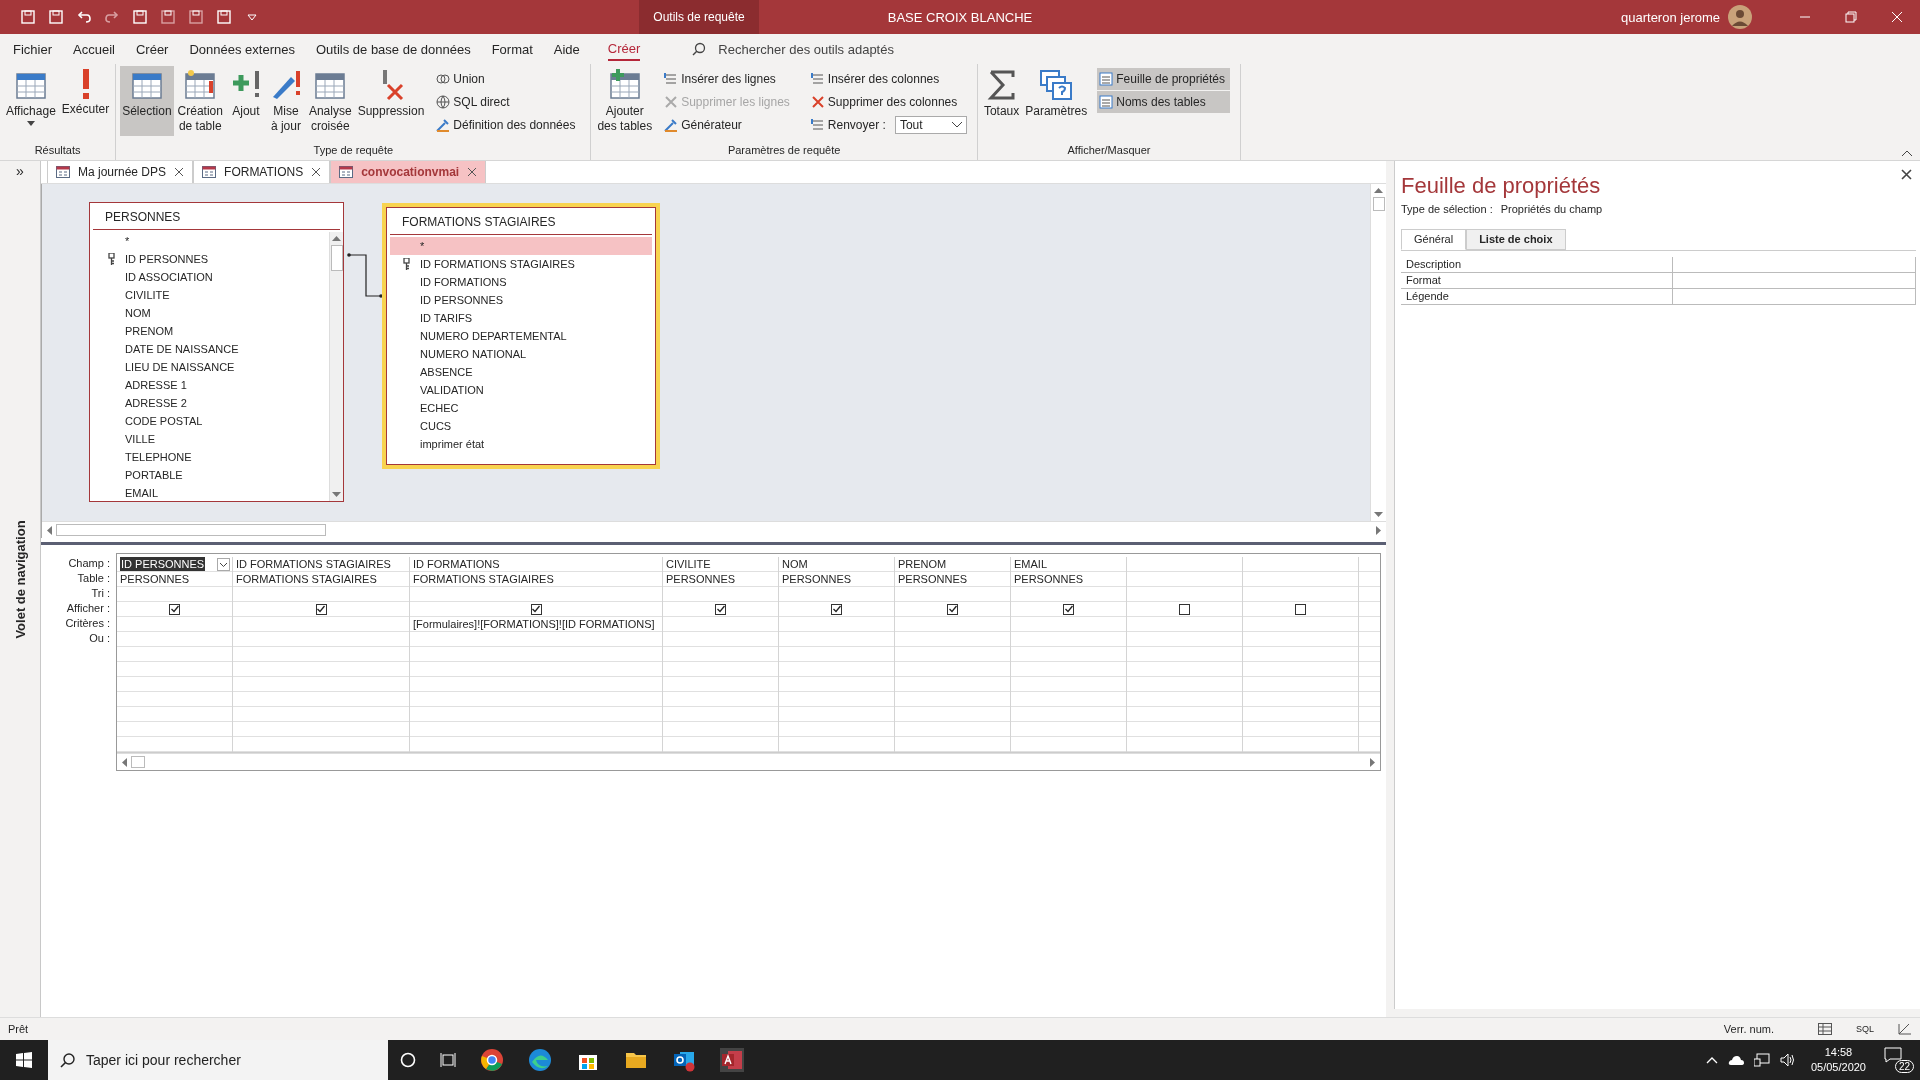  What do you see at coordinates (833, 49) in the screenshot?
I see `search-field: Rechercher des outils adaptés` at bounding box center [833, 49].